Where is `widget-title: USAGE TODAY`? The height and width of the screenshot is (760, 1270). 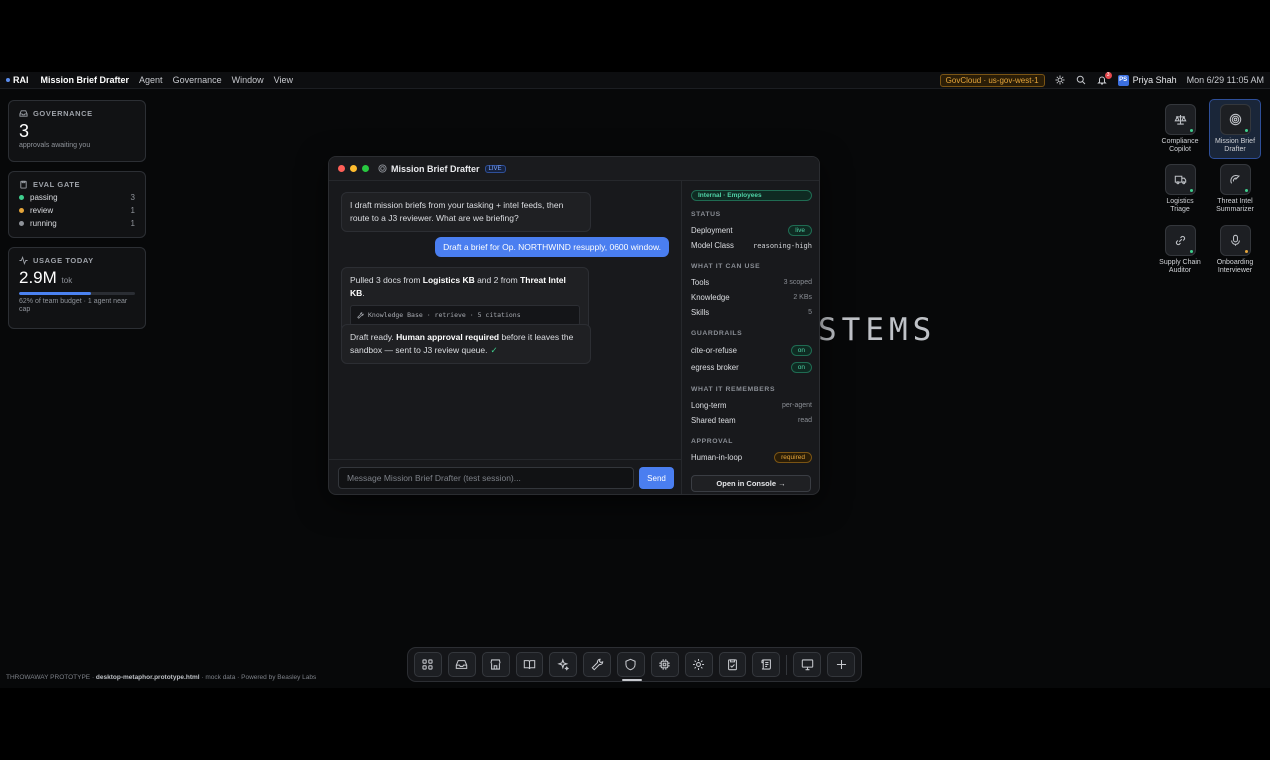 widget-title: USAGE TODAY is located at coordinates (63, 260).